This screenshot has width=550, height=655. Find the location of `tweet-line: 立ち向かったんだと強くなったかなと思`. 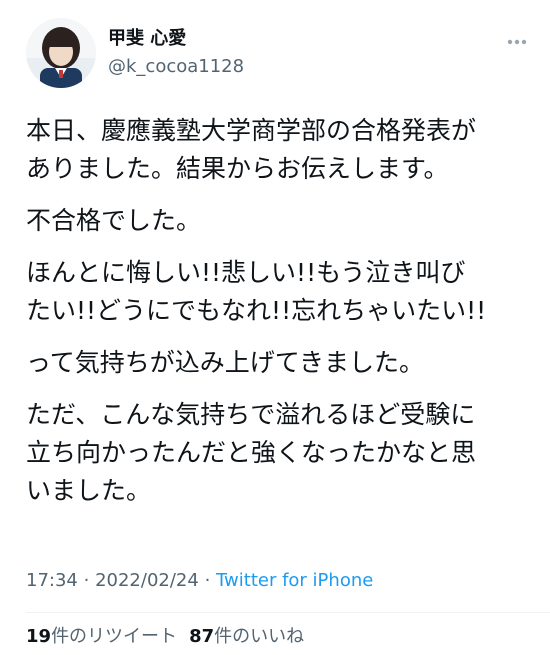

tweet-line: 立ち向かったんだと強くなったかなと思 is located at coordinates (251, 452).